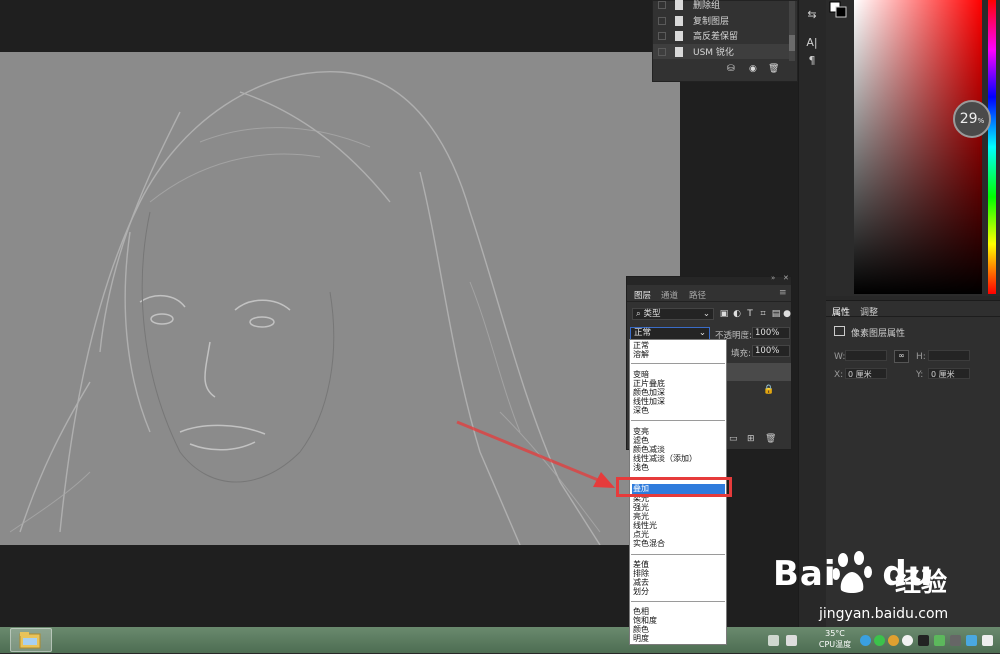  I want to click on new-snapshot-icon: ⛁, so click(731, 69).